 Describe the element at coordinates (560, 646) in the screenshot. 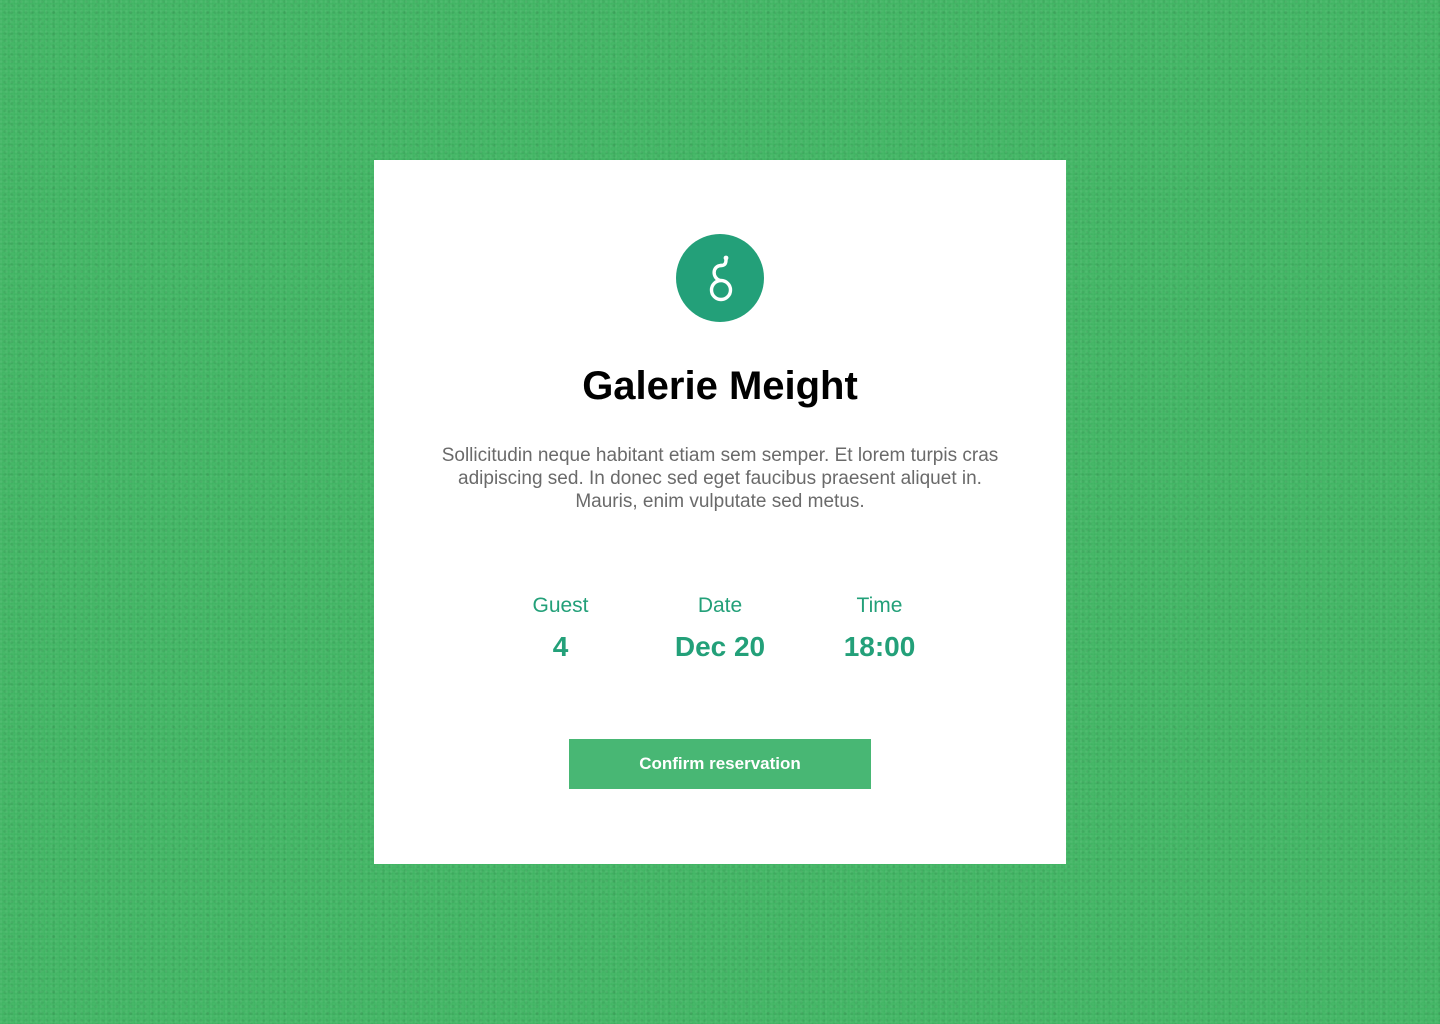

I see `guest-value: 4` at that location.